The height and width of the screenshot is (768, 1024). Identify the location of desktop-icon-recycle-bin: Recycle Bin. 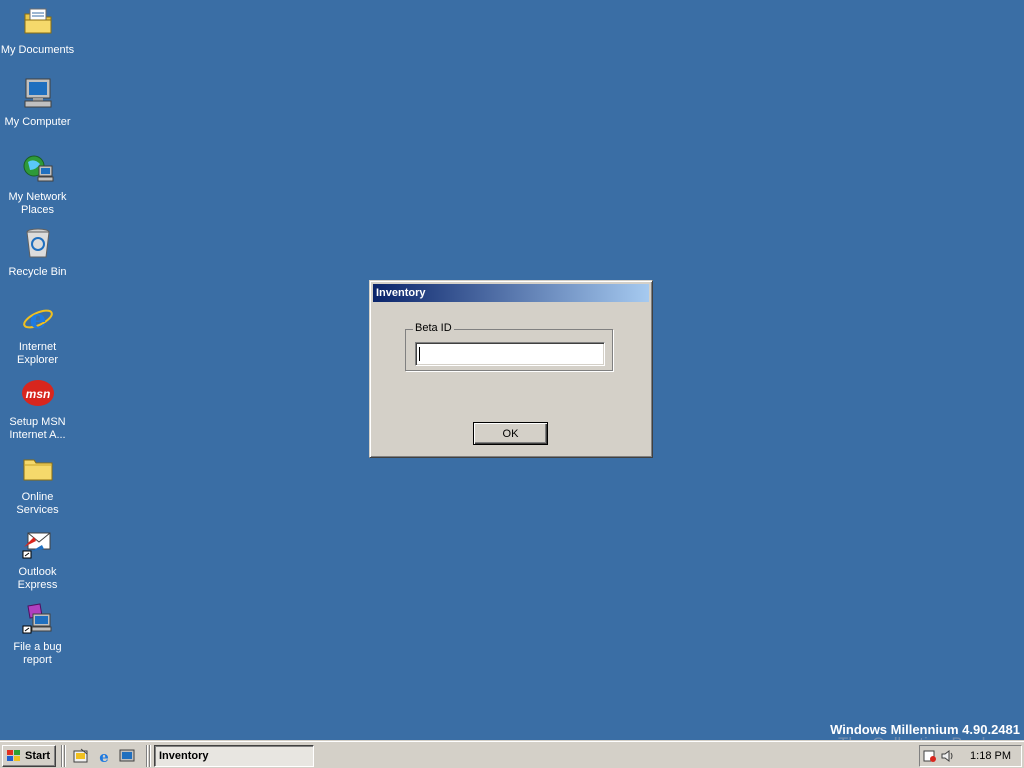
(37, 252).